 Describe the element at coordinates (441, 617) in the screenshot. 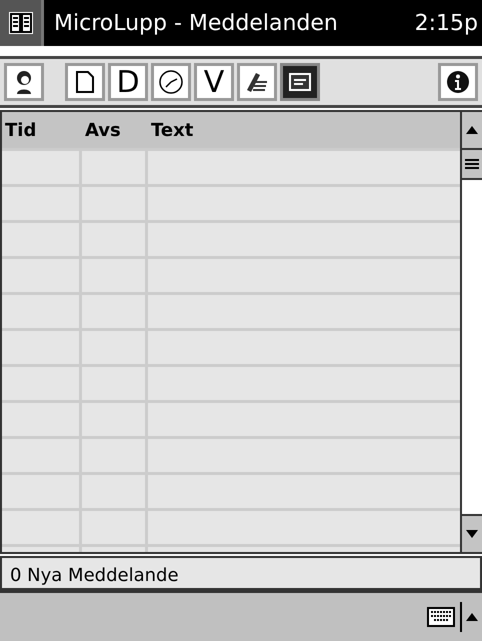

I see `keyboard-icon` at that location.